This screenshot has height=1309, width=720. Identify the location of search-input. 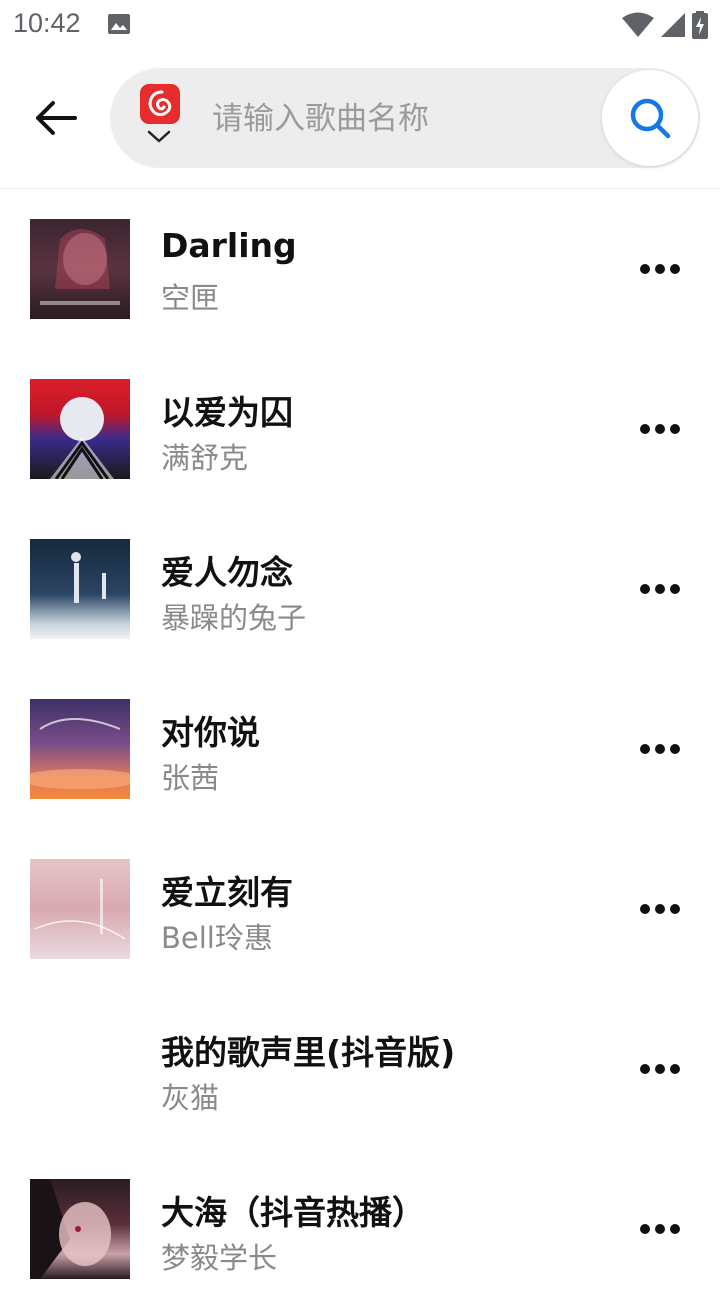
(402, 119).